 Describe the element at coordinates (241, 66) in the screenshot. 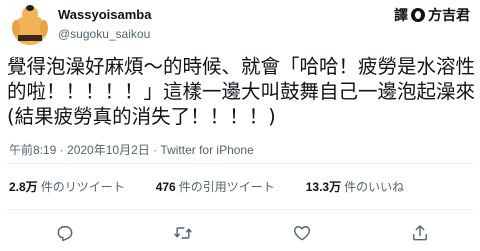

I see `tweet-line: 覺得泡澡好麻煩～的時候、就會「哈哈！疲勞是水溶性` at that location.